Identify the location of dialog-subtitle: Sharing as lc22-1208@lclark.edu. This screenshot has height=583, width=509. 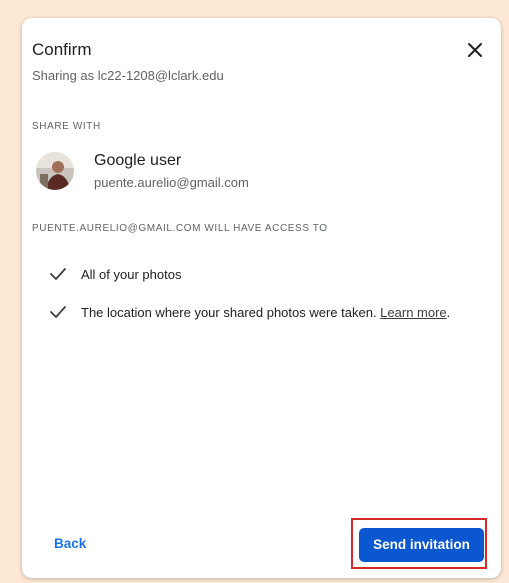
(128, 75).